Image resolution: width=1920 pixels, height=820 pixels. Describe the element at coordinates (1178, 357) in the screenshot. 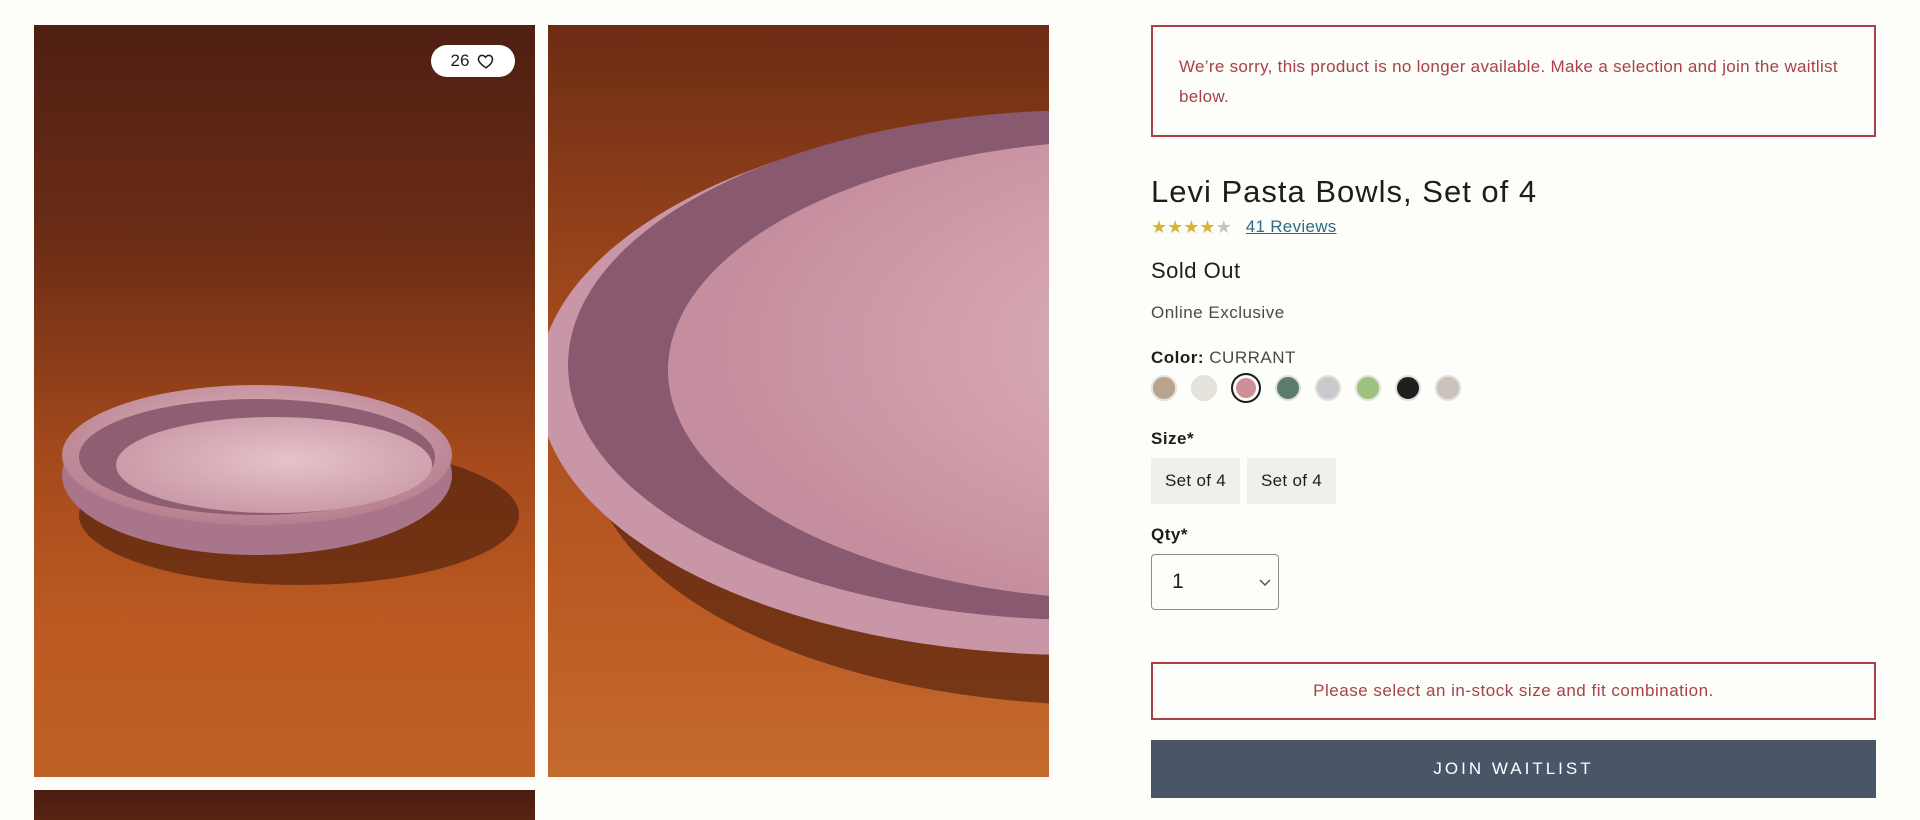

I see `color-label: Color:` at that location.